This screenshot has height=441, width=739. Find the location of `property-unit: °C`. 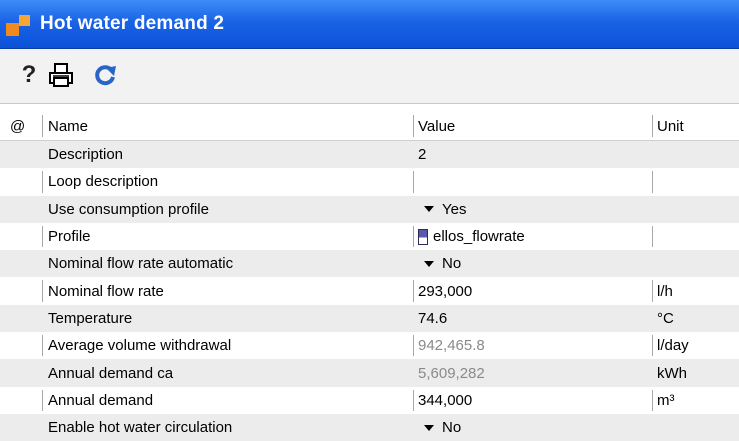

property-unit: °C is located at coordinates (665, 318).